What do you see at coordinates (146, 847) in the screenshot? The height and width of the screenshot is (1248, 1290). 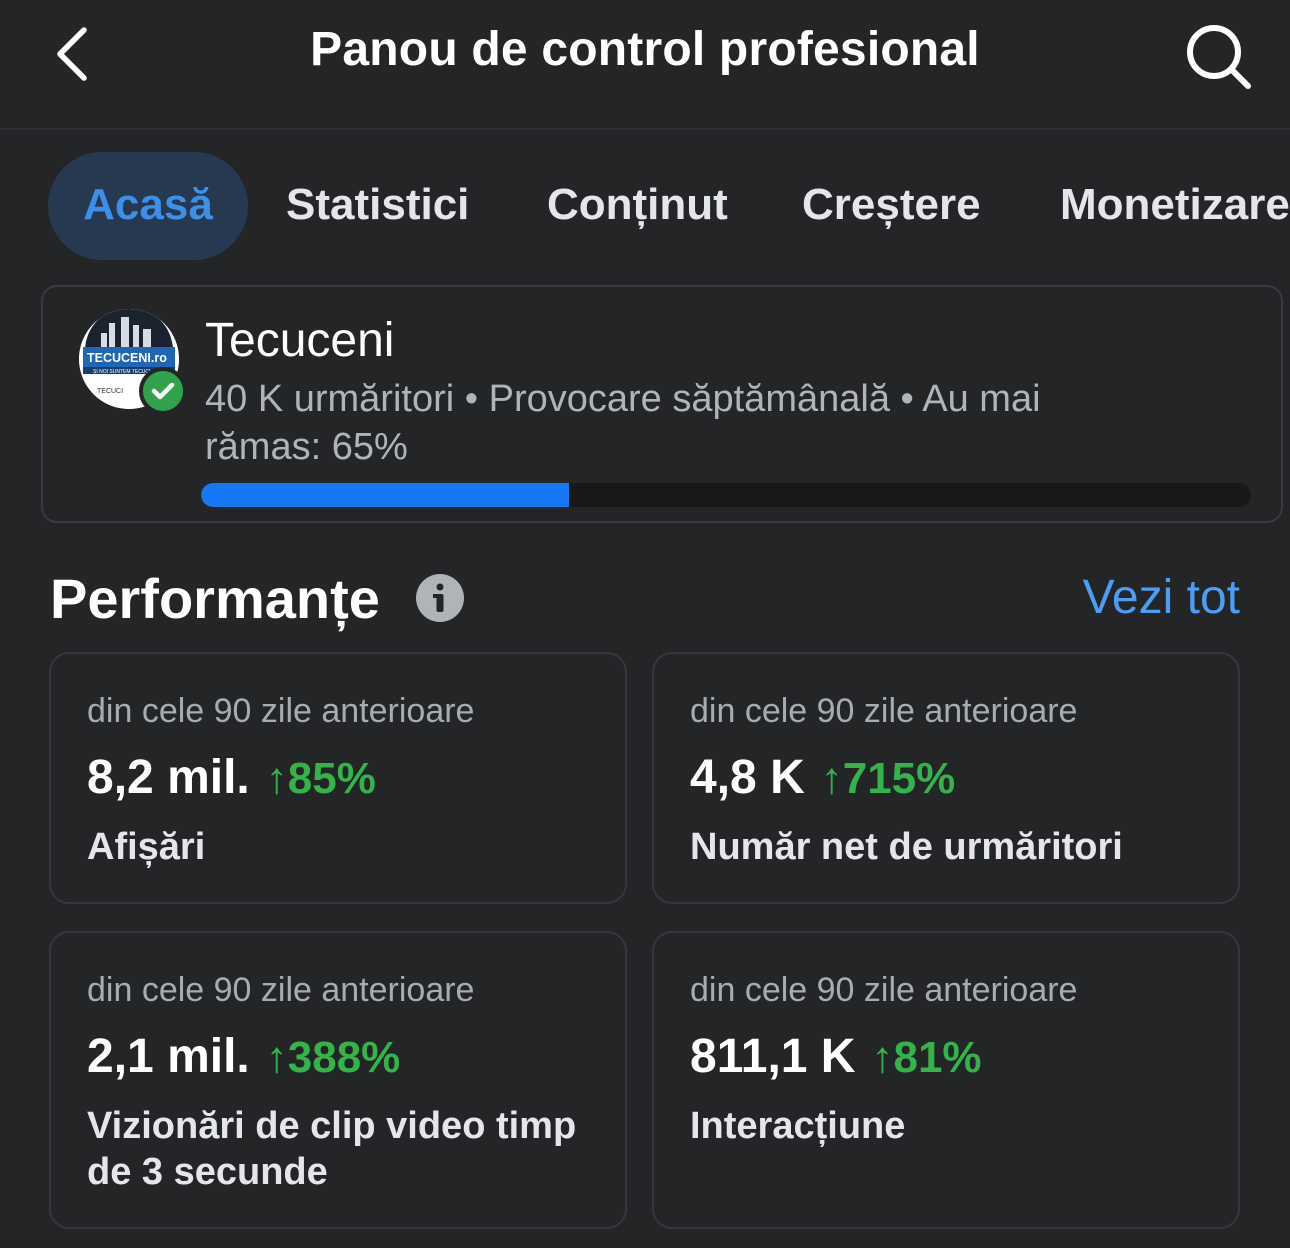 I see `metric-label: Afișări` at bounding box center [146, 847].